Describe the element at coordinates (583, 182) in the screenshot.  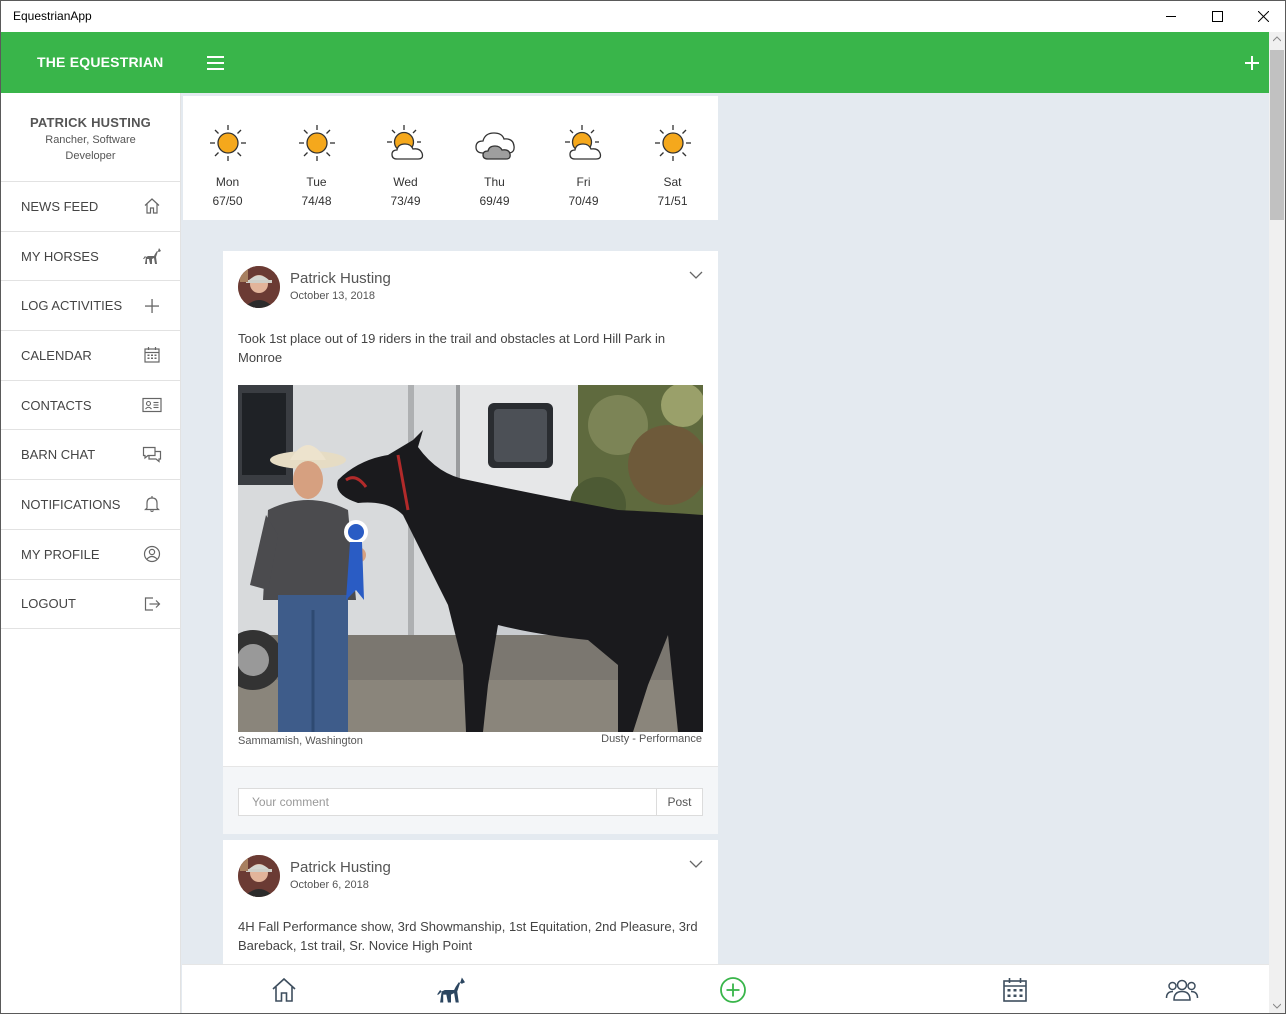
I see `day-name: Fri` at that location.